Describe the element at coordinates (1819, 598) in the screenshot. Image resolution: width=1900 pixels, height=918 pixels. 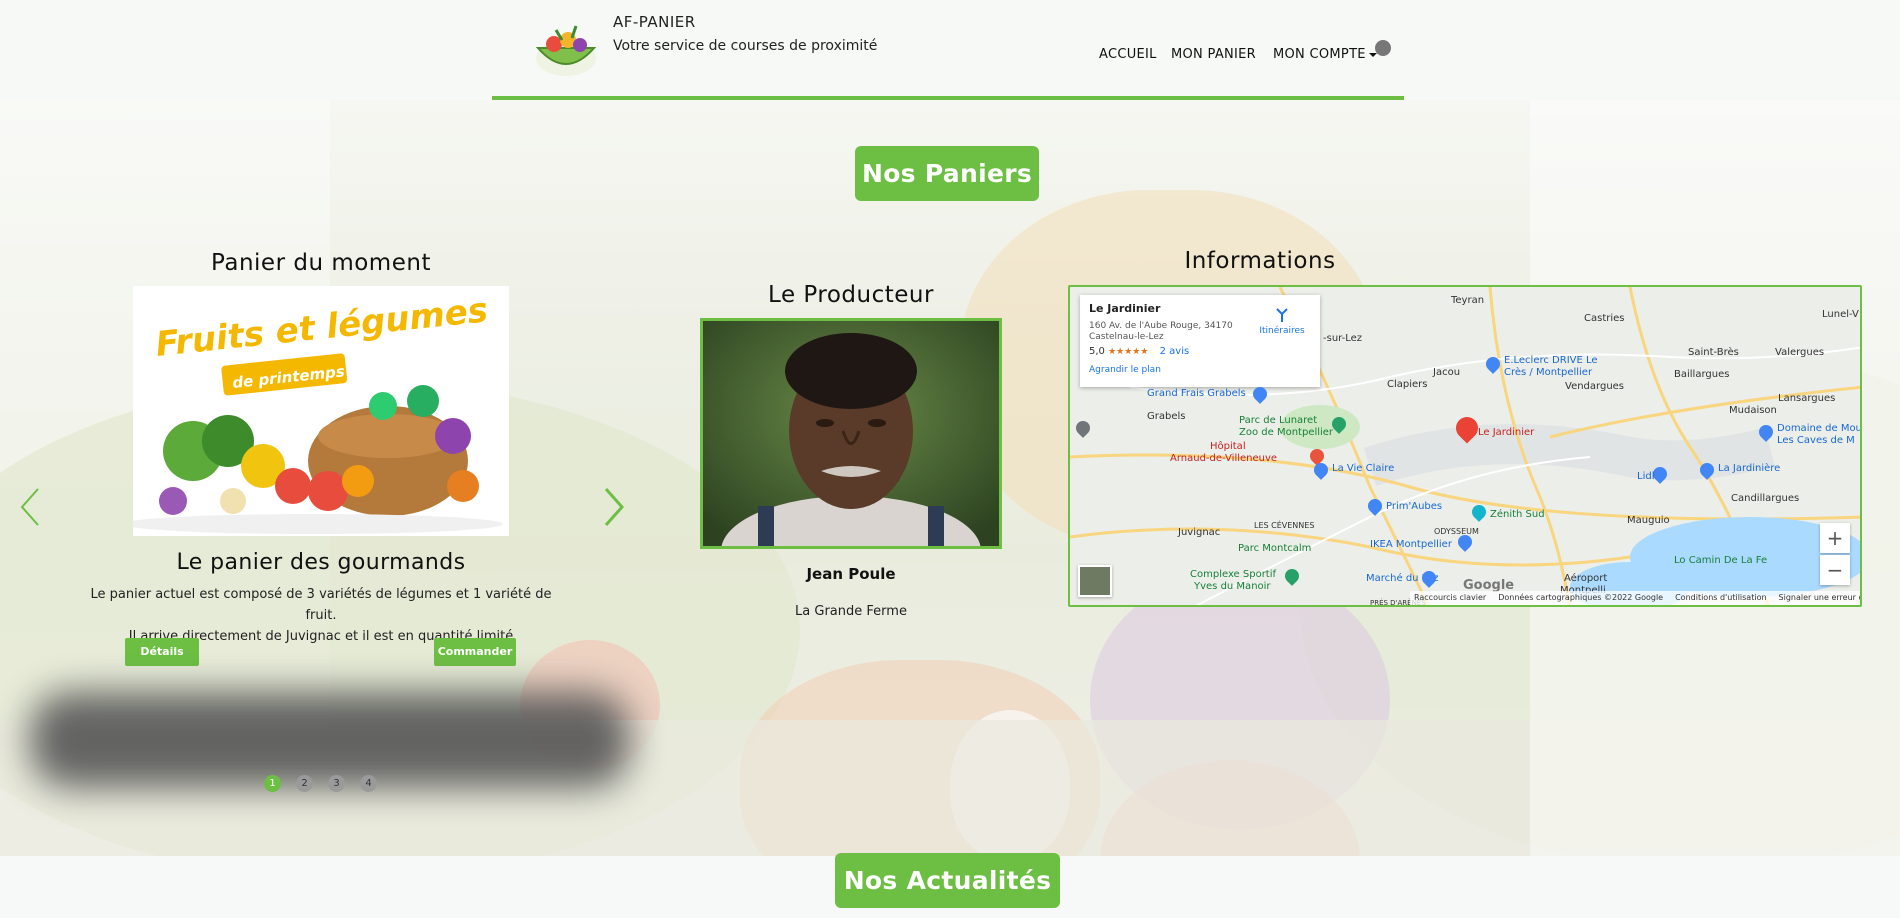
I see `map-report-link: Signaler une erreur cartographique` at that location.